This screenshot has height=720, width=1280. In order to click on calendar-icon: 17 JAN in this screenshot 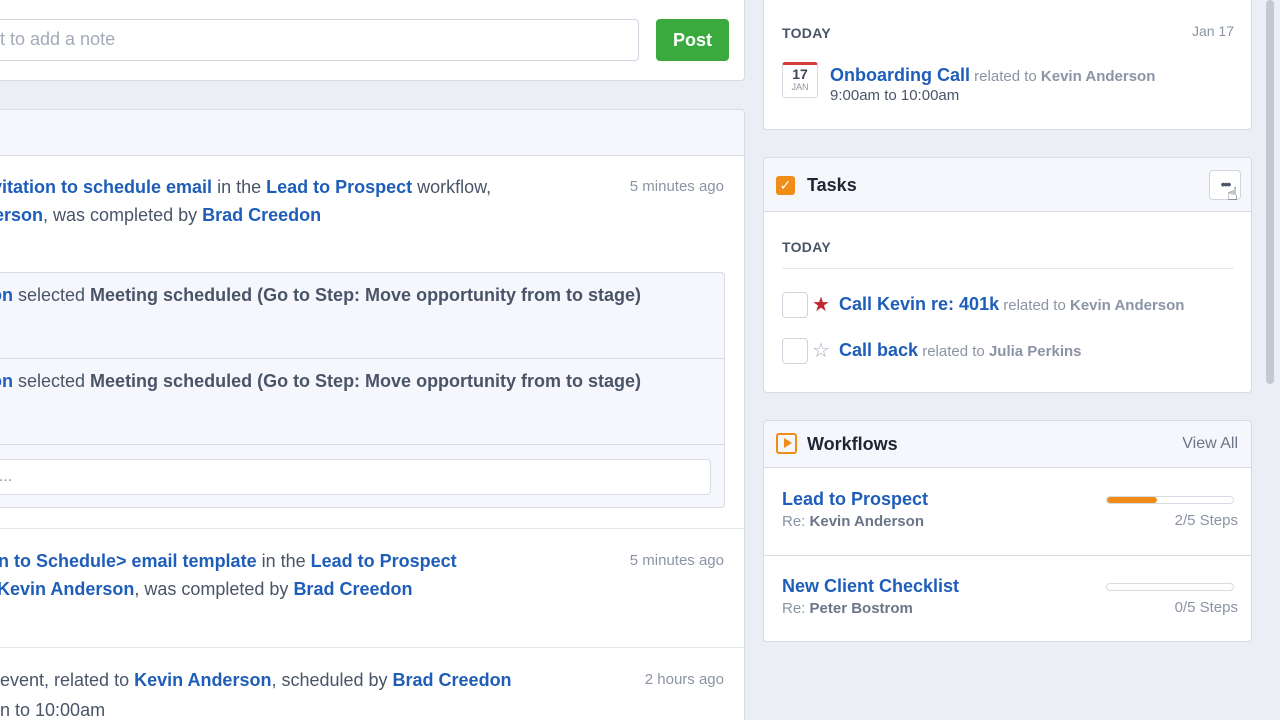, I will do `click(800, 80)`.